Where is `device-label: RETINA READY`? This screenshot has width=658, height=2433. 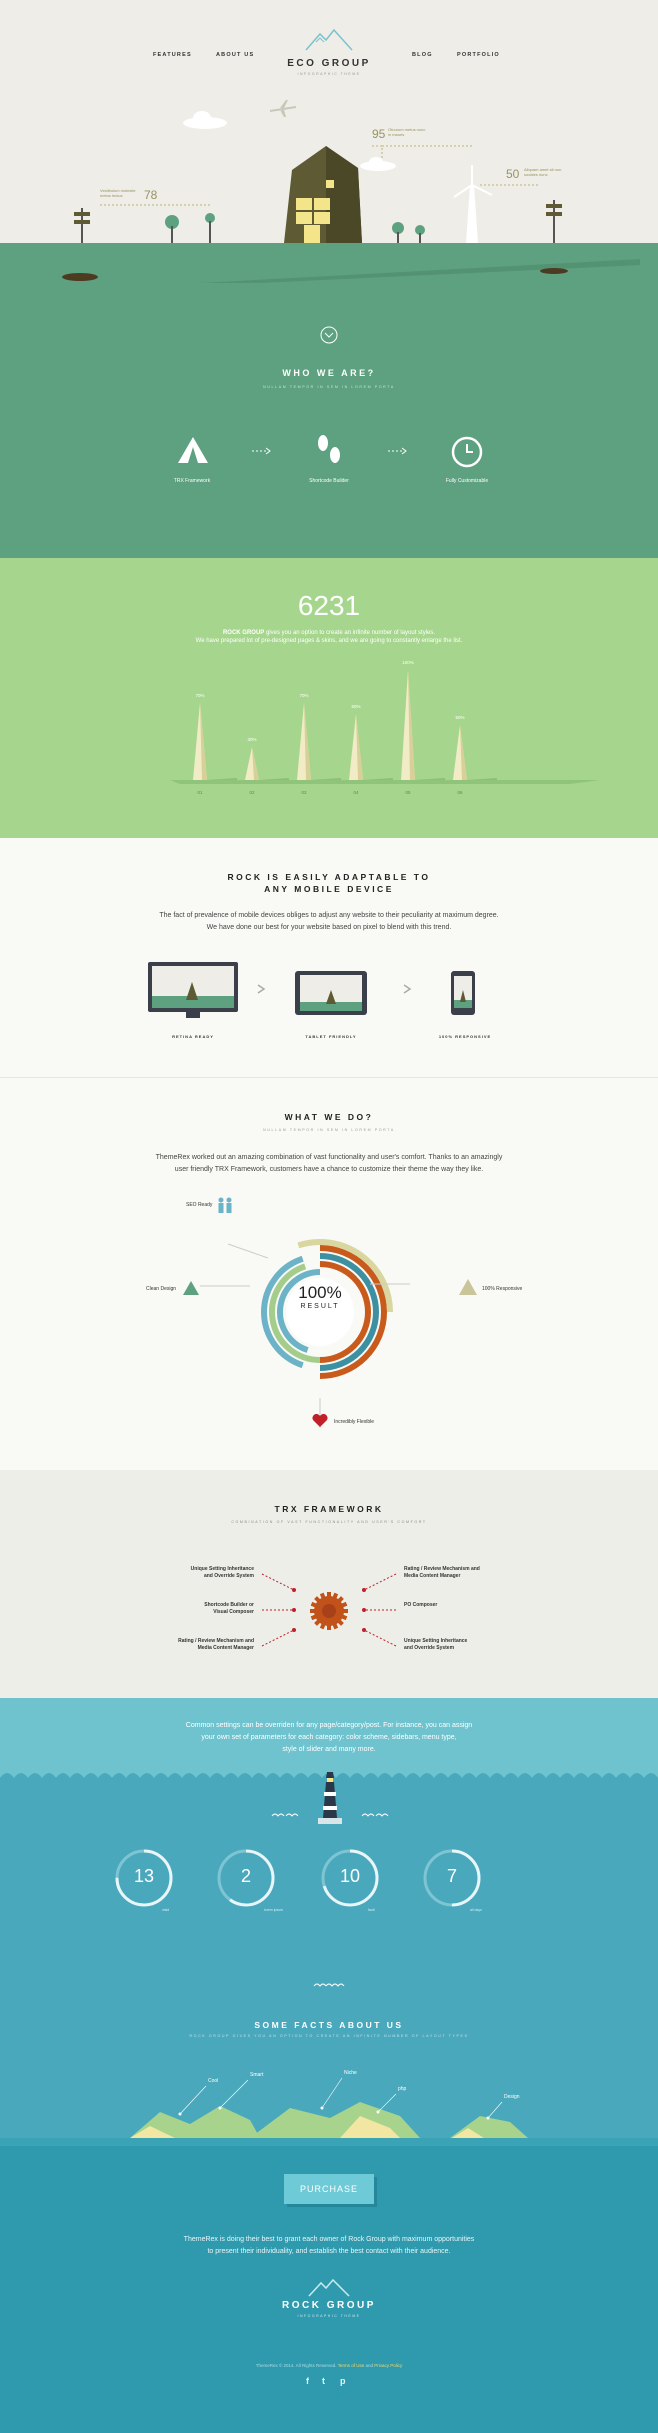
device-label: RETINA READY is located at coordinates (193, 1036).